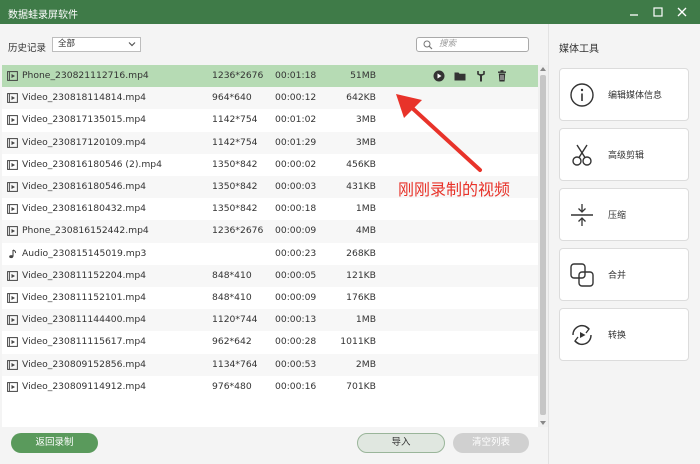 The width and height of the screenshot is (700, 464). I want to click on file-name: Video_230816180432.mp4, so click(84, 209).